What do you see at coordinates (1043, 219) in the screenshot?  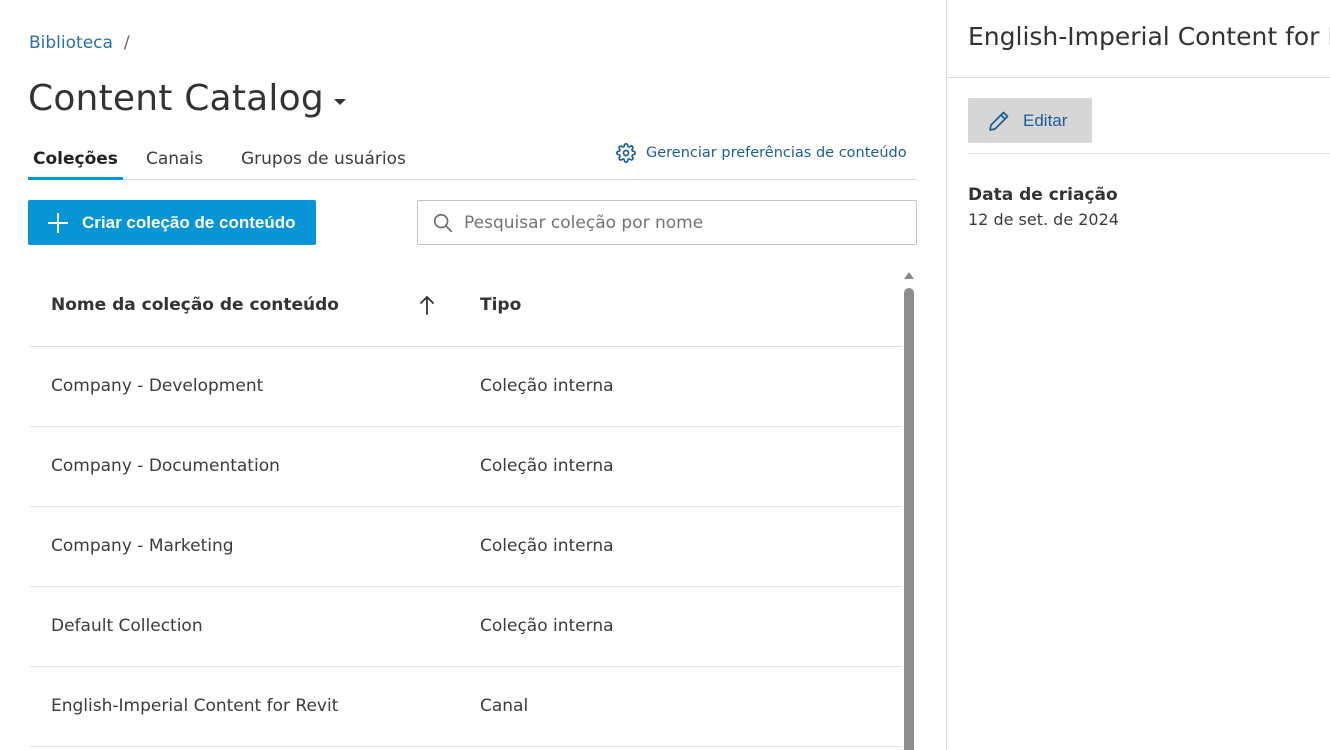 I see `creation-date-value: 12 de set. de 2024` at bounding box center [1043, 219].